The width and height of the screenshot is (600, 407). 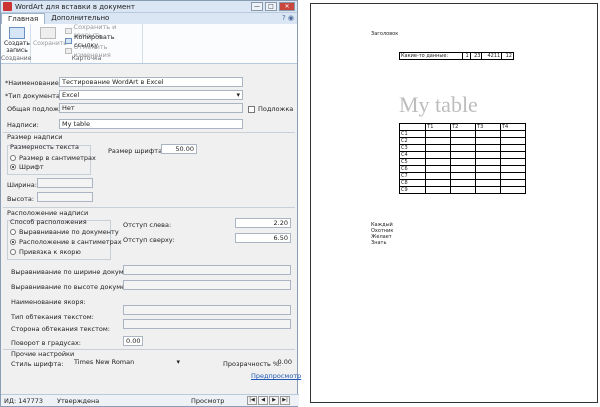 What do you see at coordinates (507, 56) in the screenshot?
I see `table-cell: 12` at bounding box center [507, 56].